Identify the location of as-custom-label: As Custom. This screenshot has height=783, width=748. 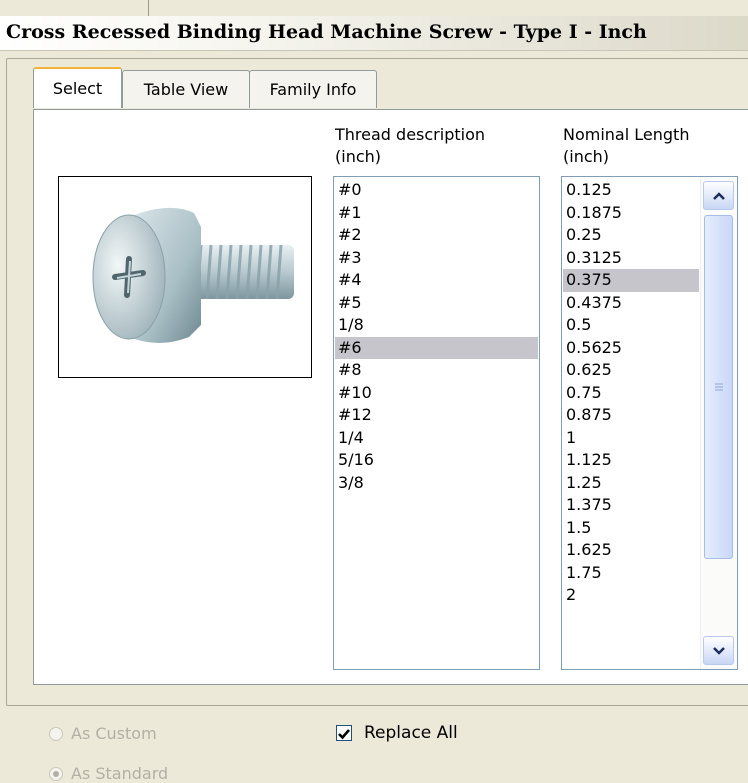
(114, 733).